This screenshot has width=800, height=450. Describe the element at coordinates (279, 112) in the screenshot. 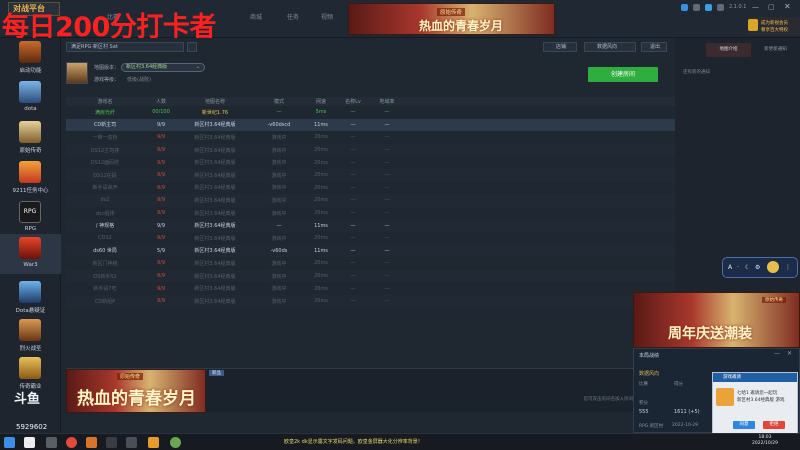

I see `cell-mode: —` at that location.